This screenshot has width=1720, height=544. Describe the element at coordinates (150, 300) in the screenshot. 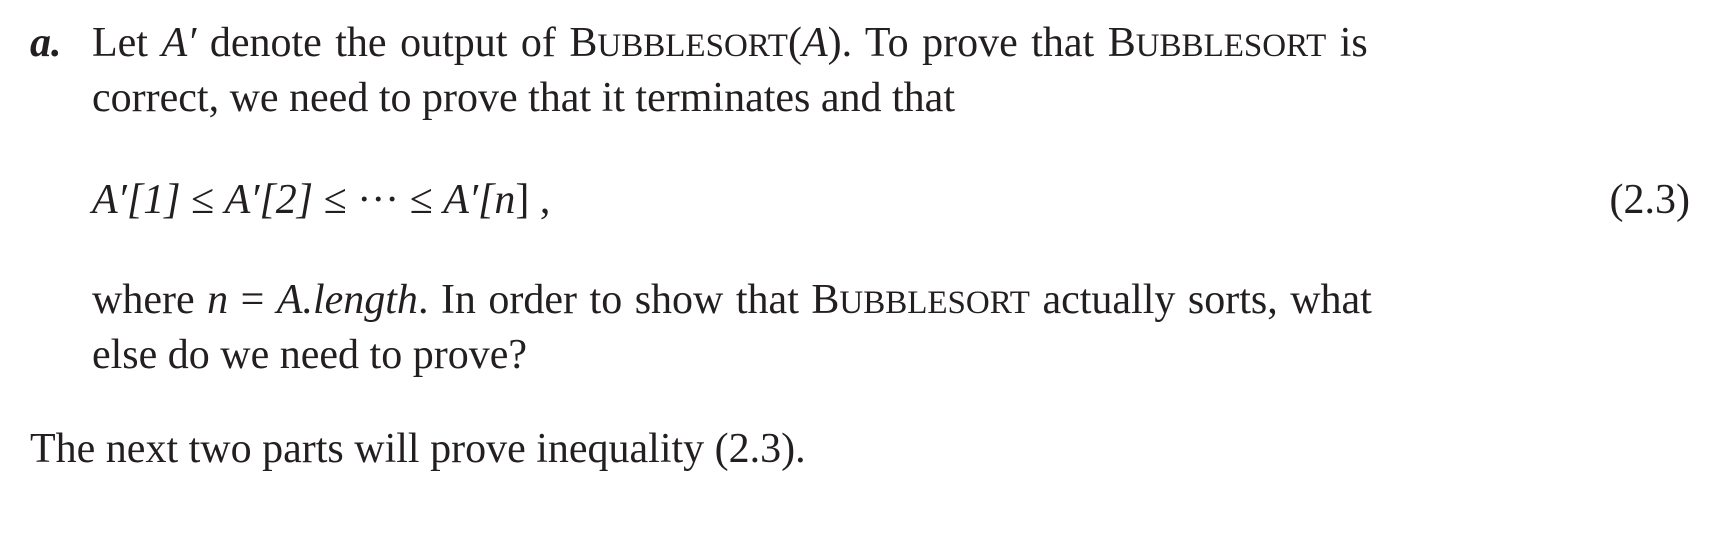

I see `text: where` at that location.